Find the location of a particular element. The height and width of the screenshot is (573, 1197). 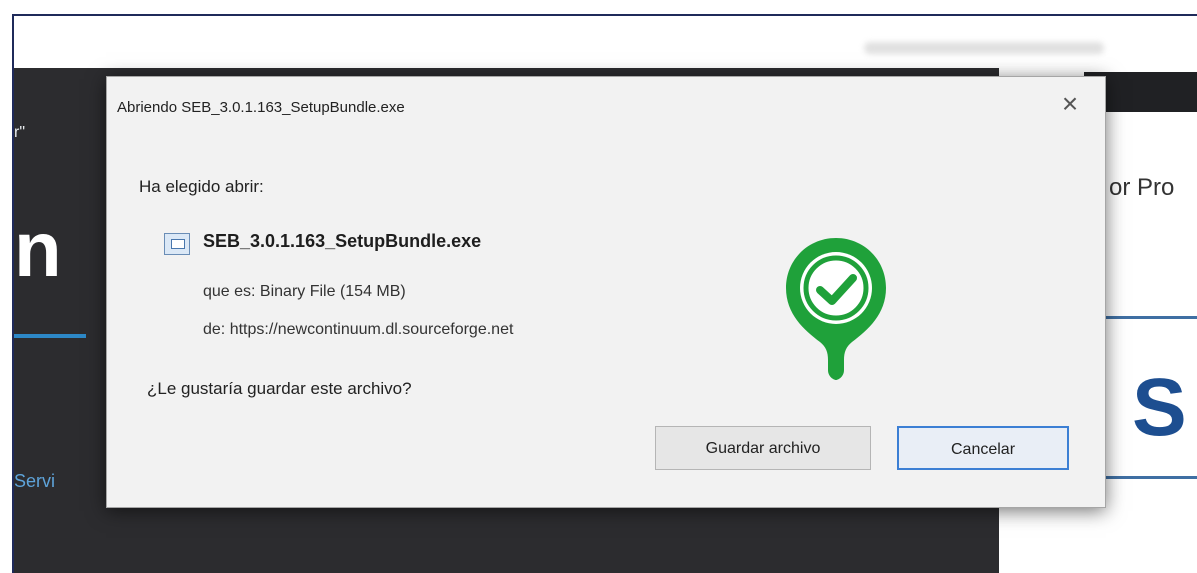

file-name: SEB_3.0.1.163_SetupBundle.exe is located at coordinates (342, 241).